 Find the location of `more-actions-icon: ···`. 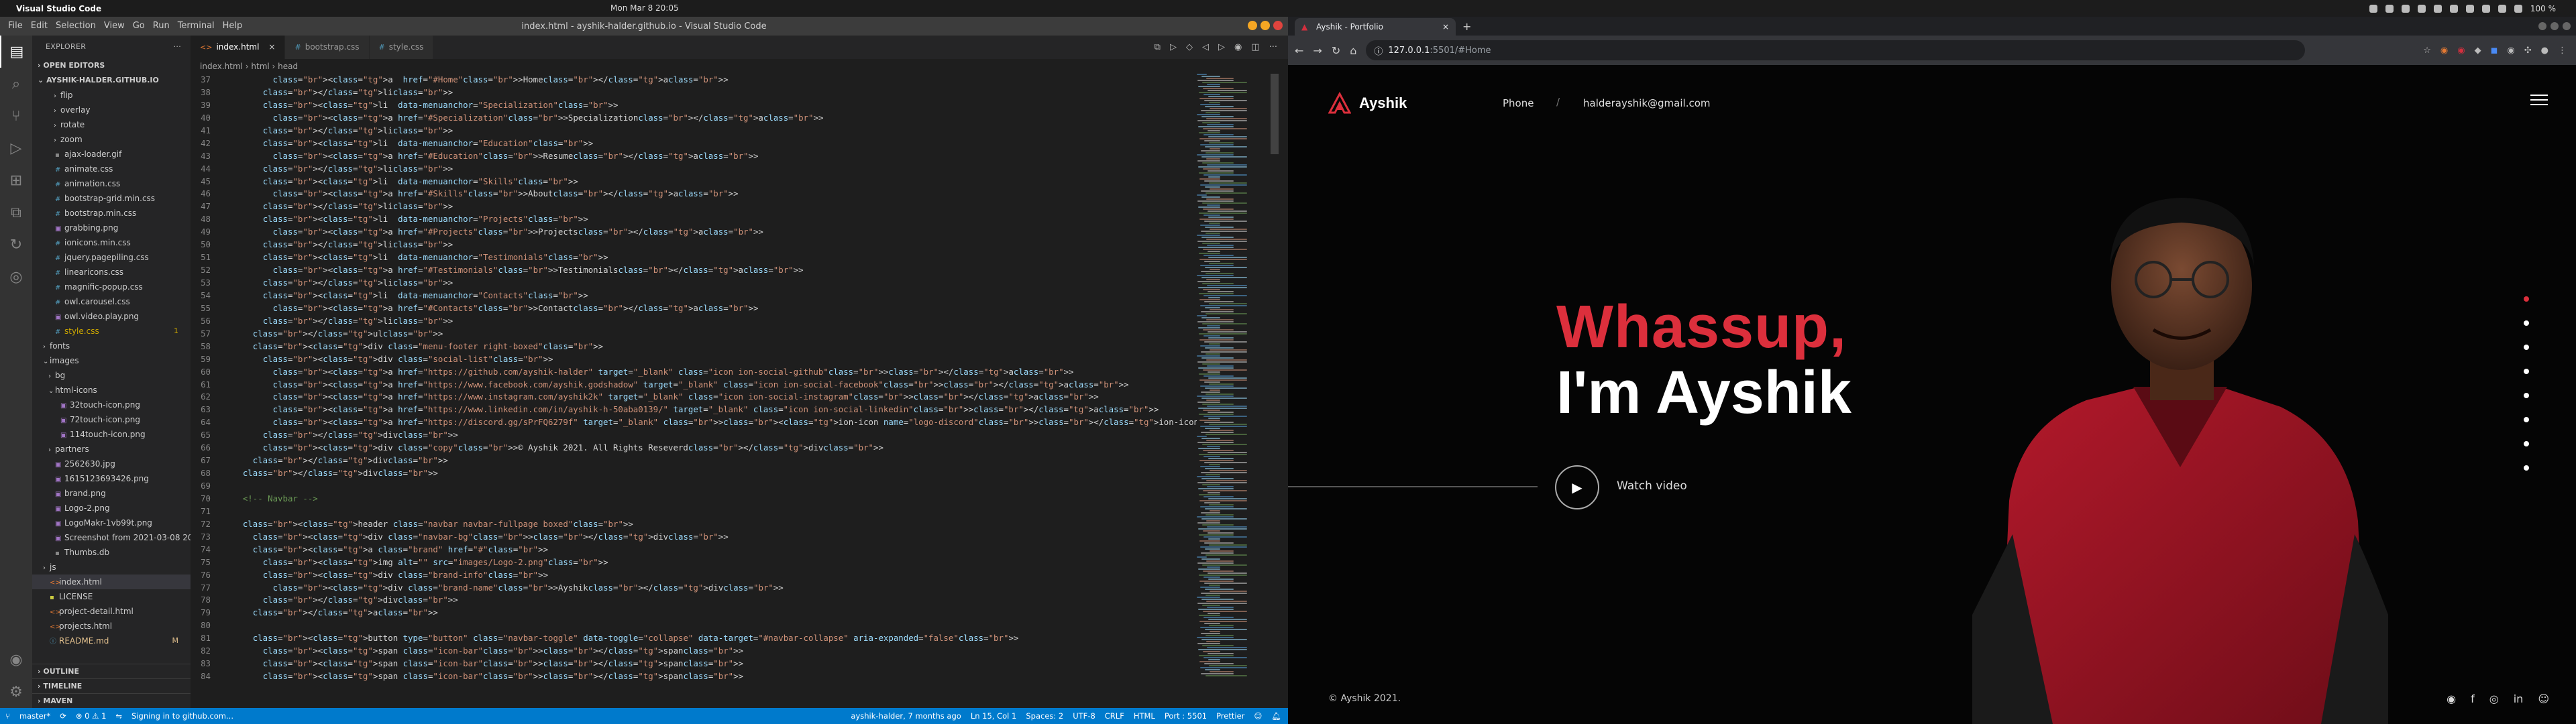

more-actions-icon: ··· is located at coordinates (1273, 47).